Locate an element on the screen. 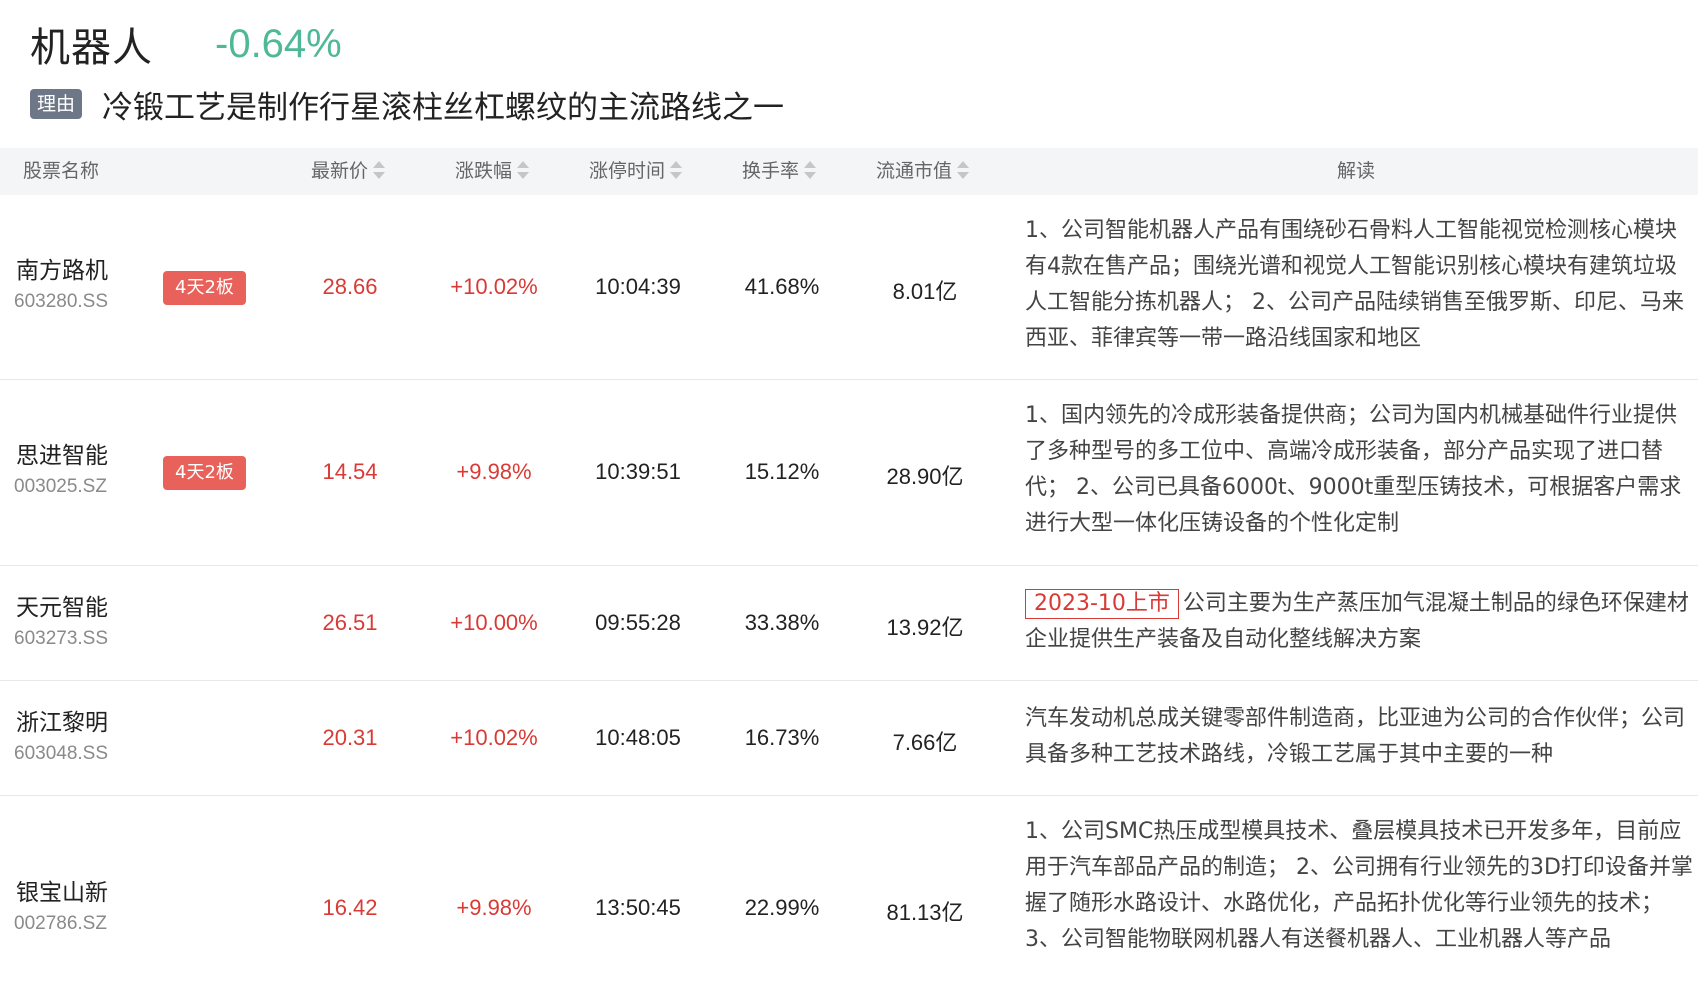  column-header-name-label: 股票名称 is located at coordinates (61, 171).